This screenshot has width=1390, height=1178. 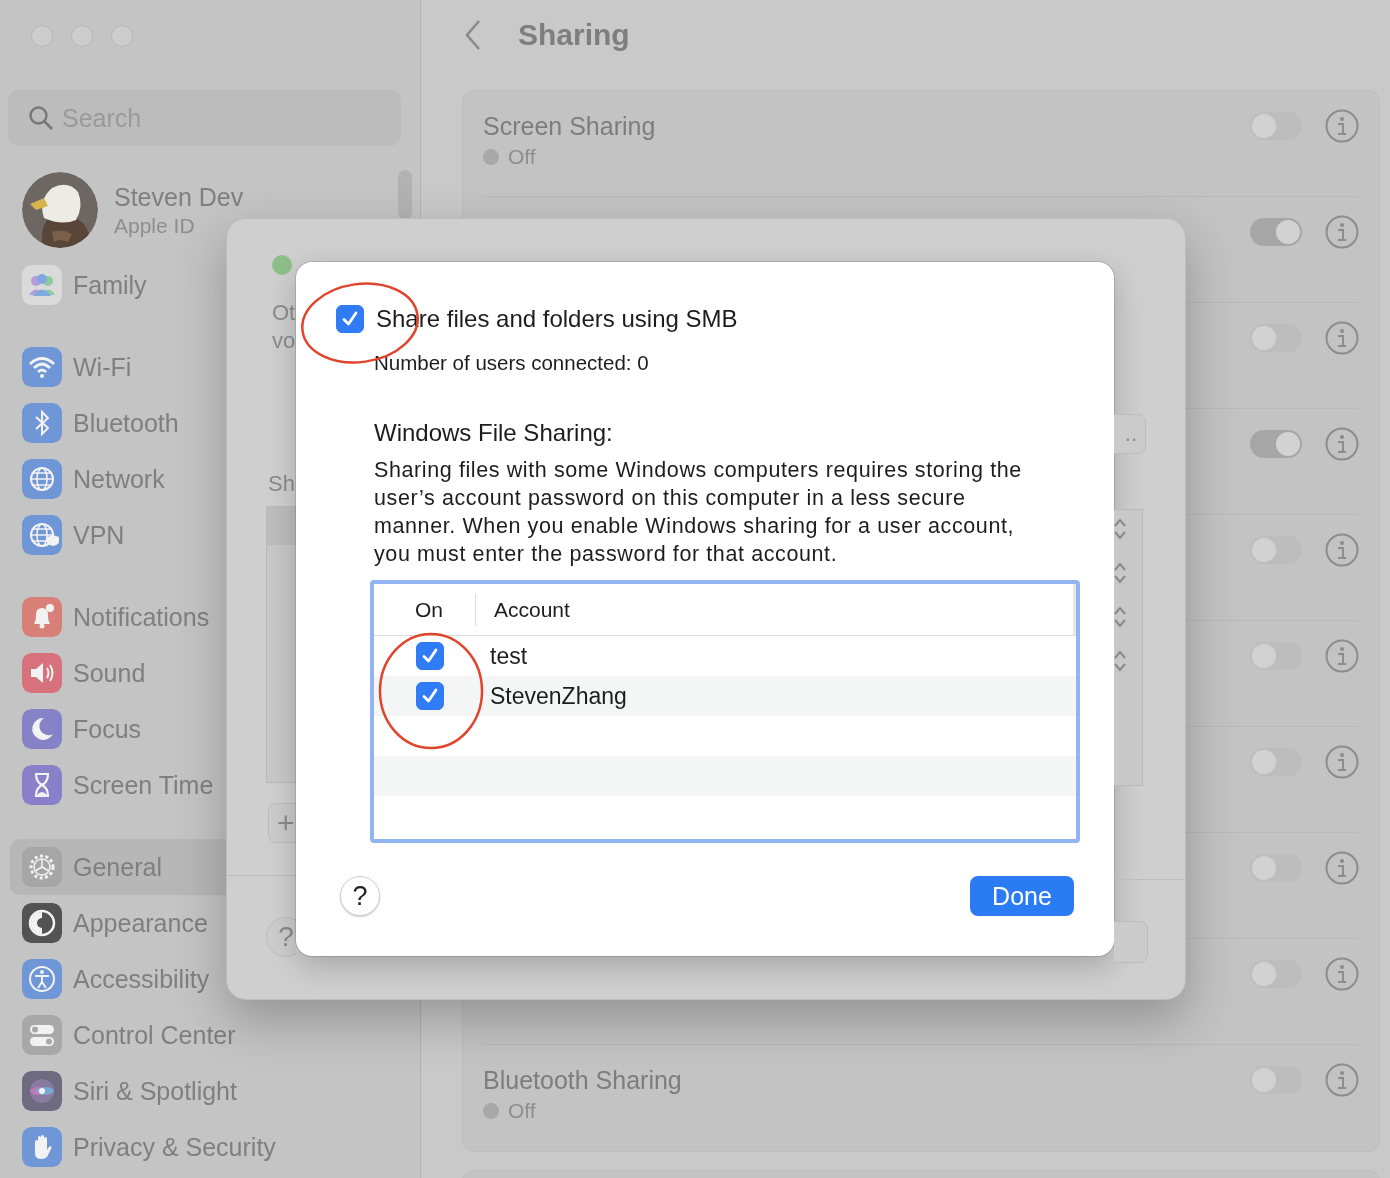 I want to click on text-fragment: vo, so click(x=284, y=341).